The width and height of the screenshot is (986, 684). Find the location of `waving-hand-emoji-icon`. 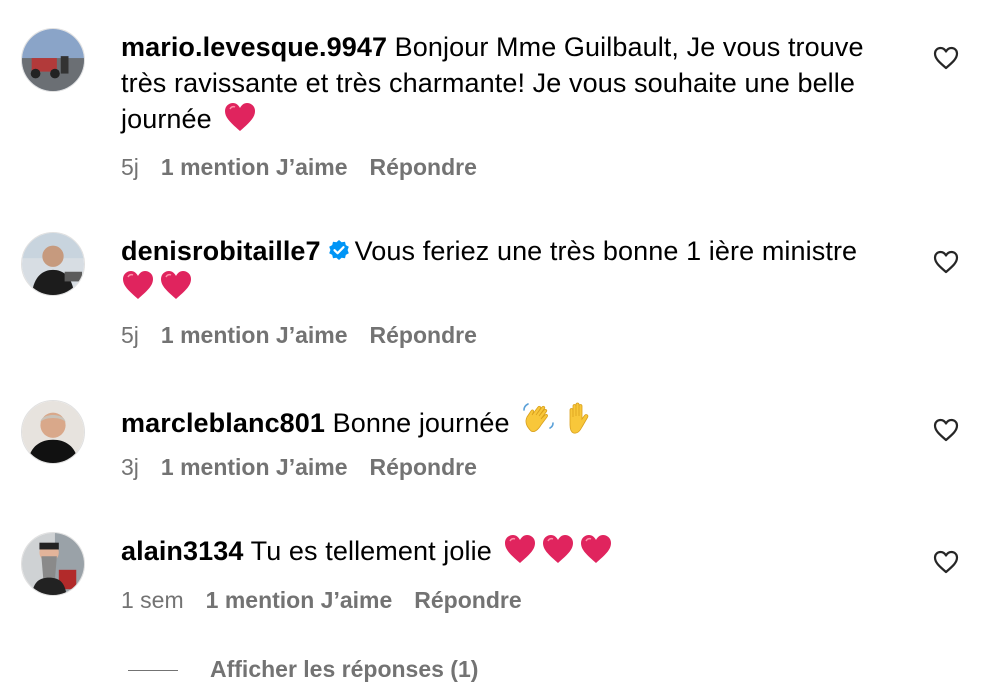

waving-hand-emoji-icon is located at coordinates (539, 418).